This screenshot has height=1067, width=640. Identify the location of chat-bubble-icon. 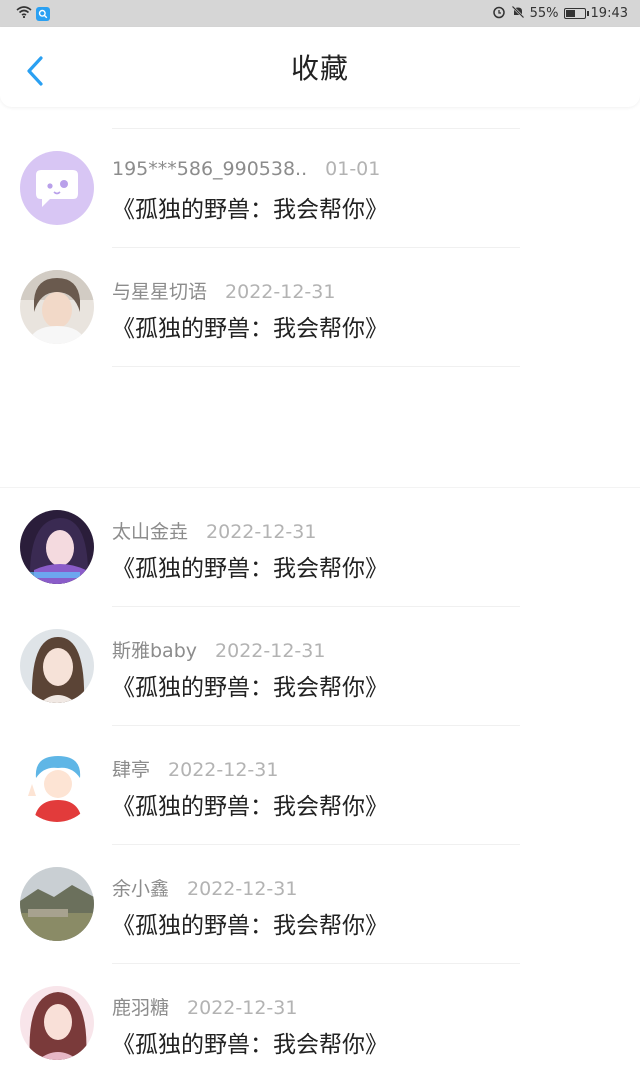
(57, 197).